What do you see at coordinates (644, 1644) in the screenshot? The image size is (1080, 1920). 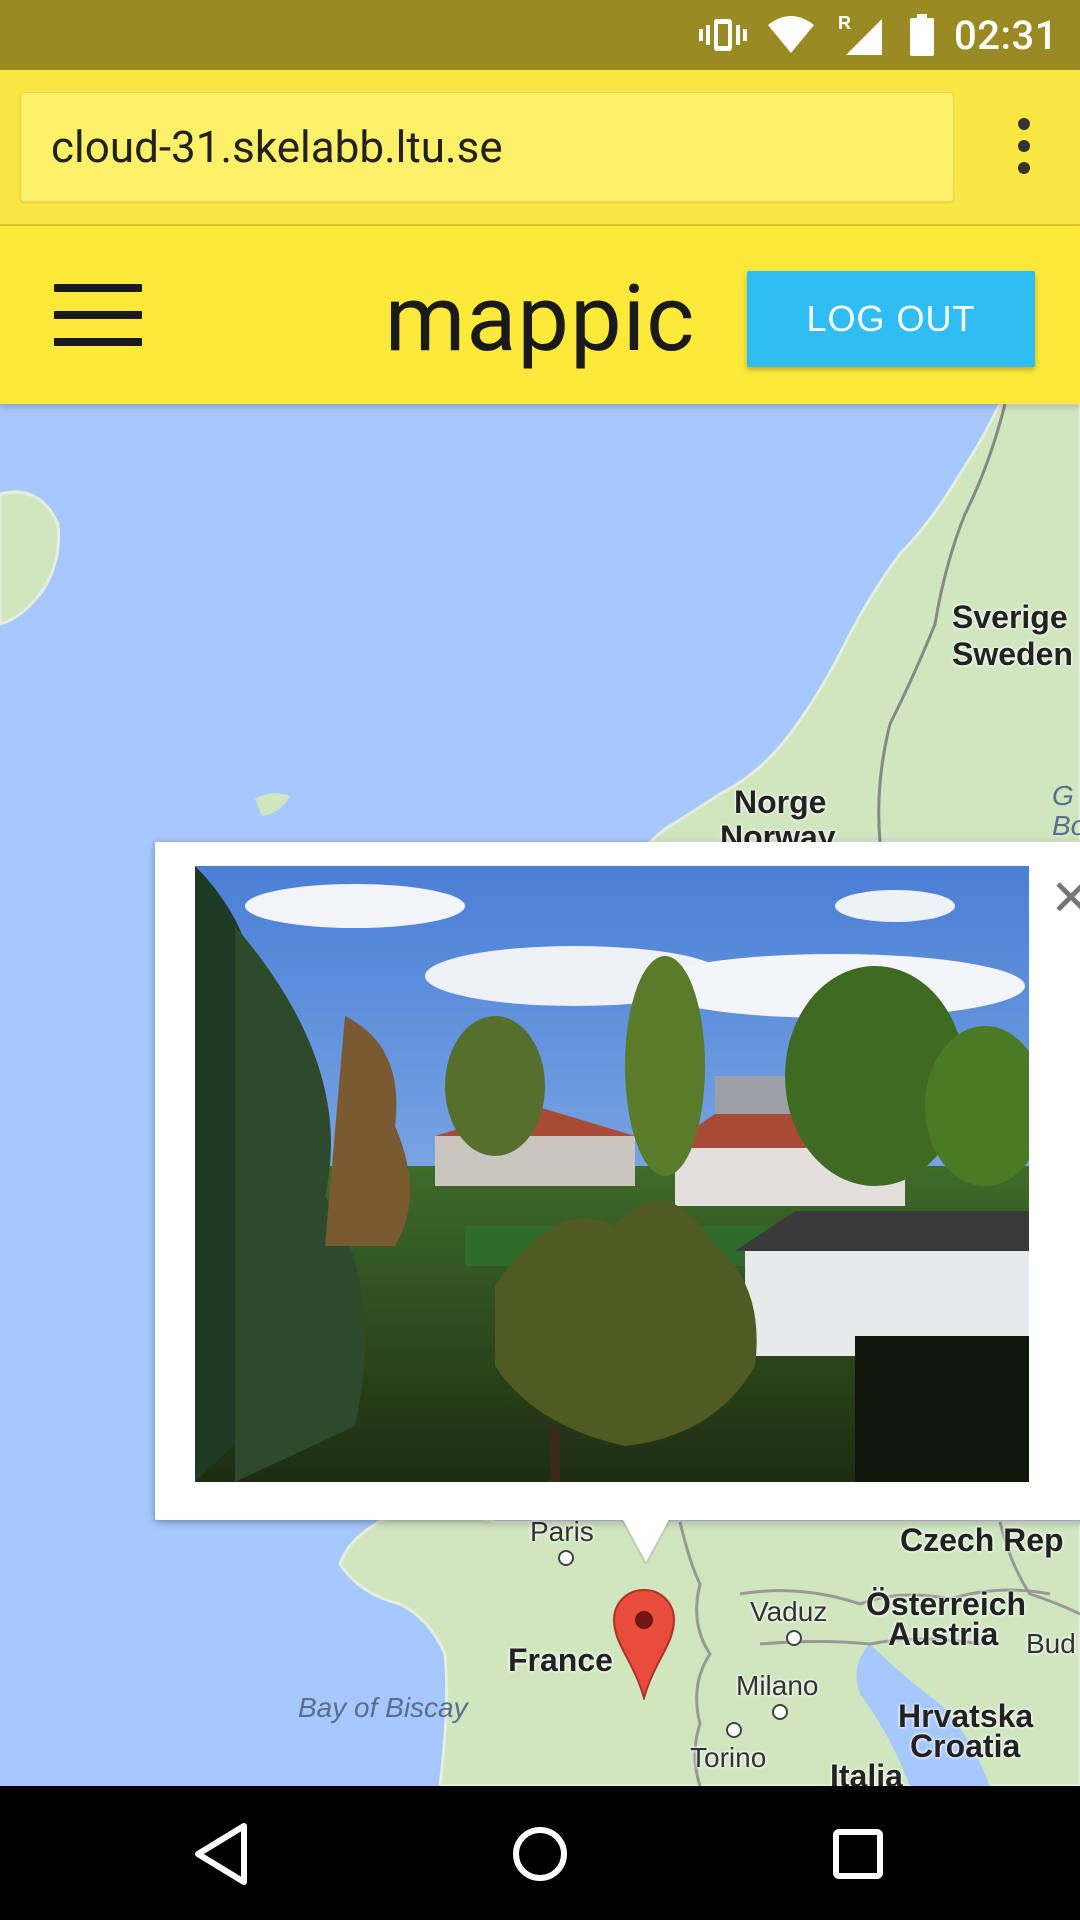 I see `map-pin-icon` at bounding box center [644, 1644].